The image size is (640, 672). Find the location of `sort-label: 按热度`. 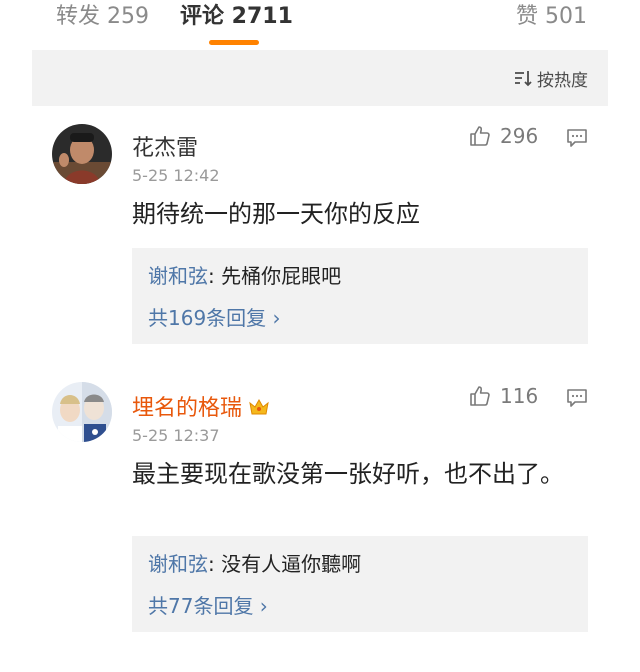

sort-label: 按热度 is located at coordinates (562, 80).